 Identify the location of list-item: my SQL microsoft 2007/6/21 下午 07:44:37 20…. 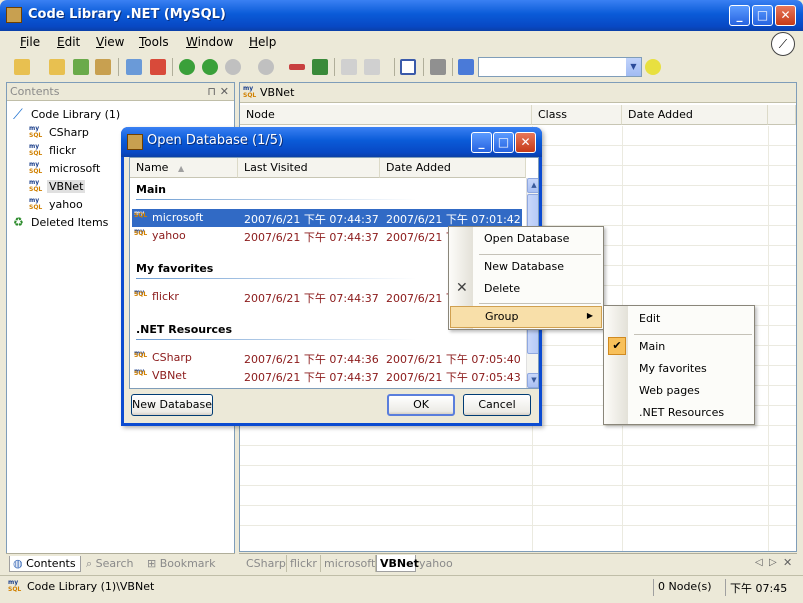
(327, 218).